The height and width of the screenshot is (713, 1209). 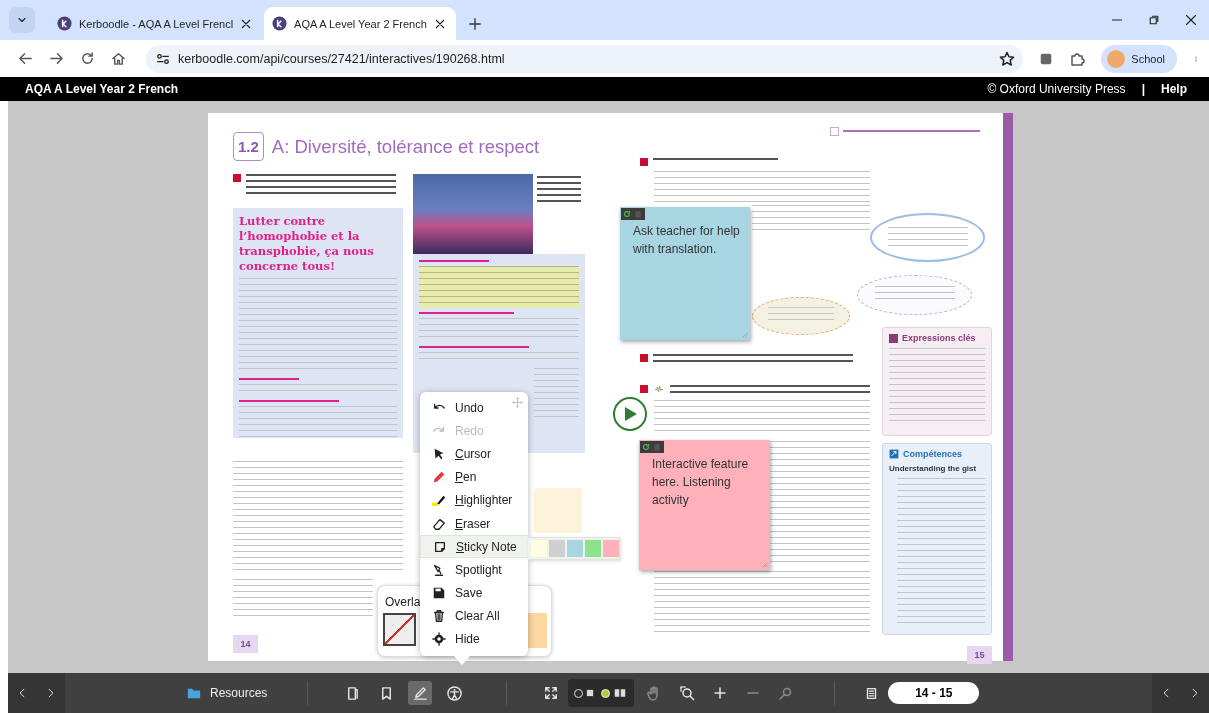 I want to click on box-subheading: Understanding the gist, so click(x=933, y=468).